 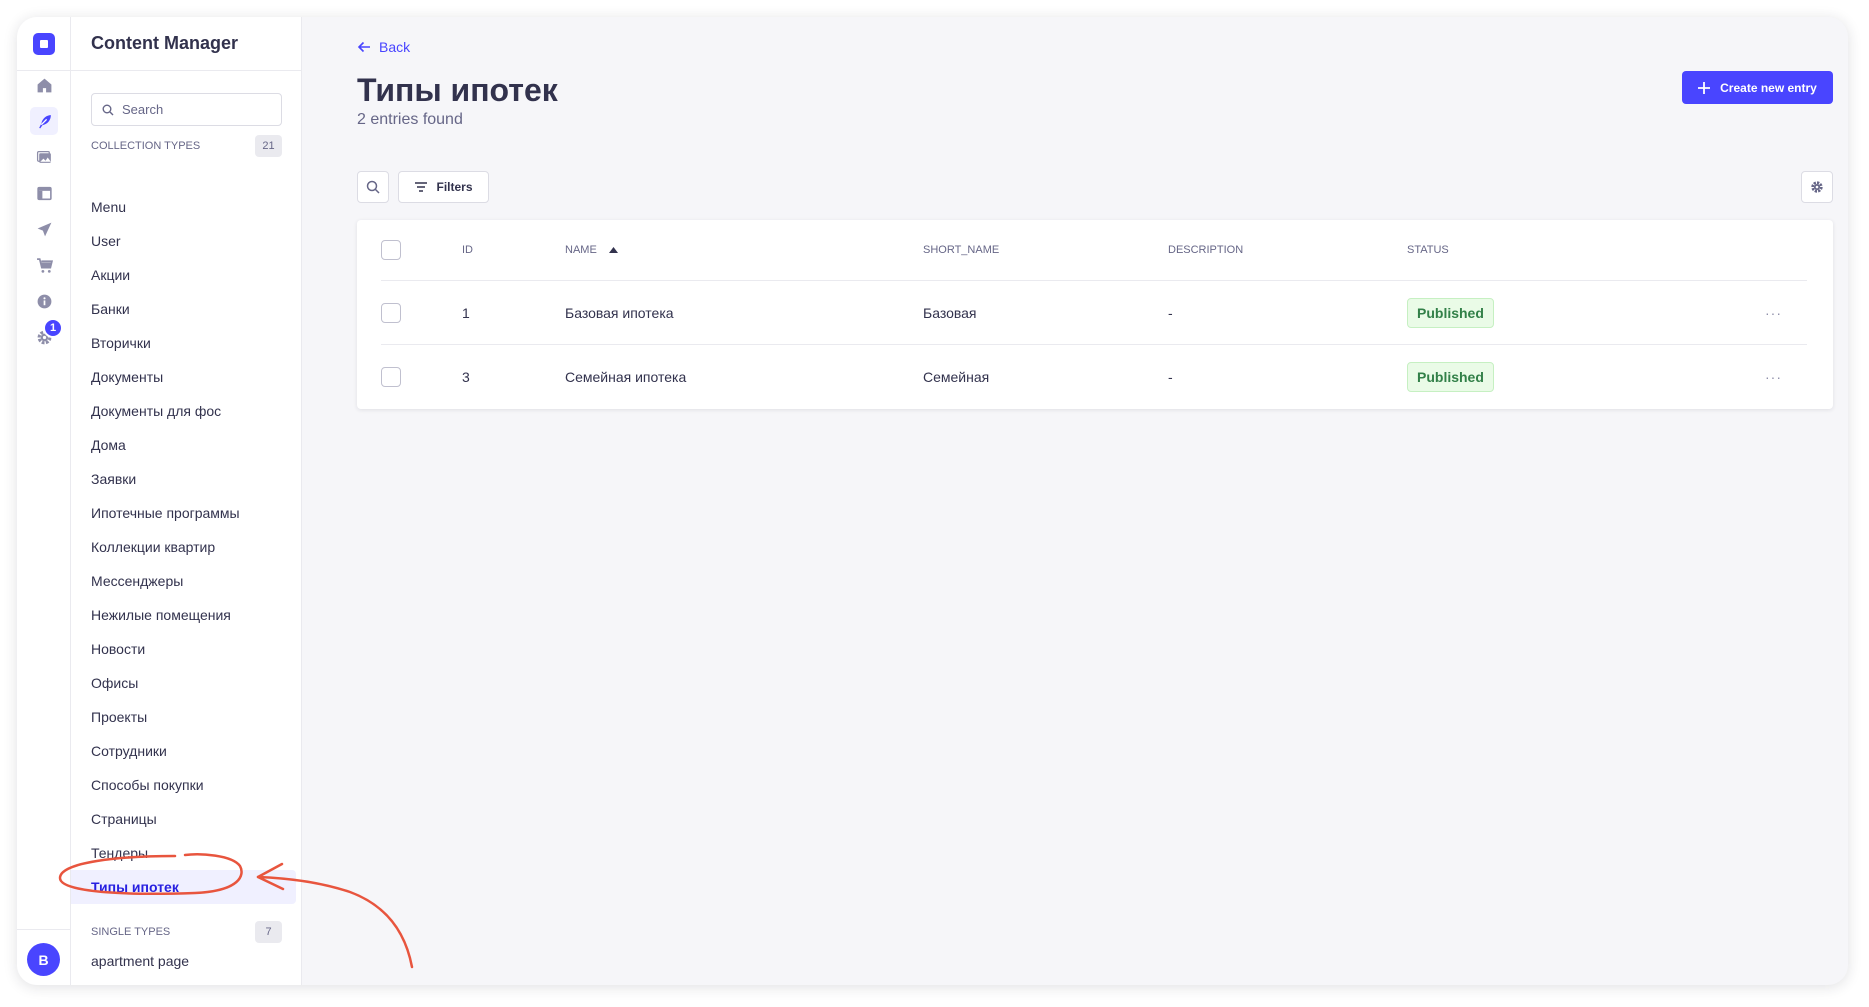 What do you see at coordinates (186, 932) in the screenshot?
I see `single-types-header: SINGLE TYPES 7` at bounding box center [186, 932].